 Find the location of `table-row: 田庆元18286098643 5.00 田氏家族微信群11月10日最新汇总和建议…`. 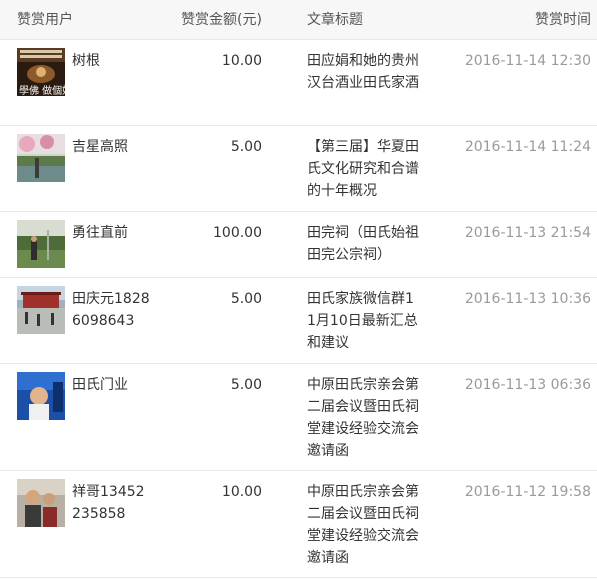

table-row: 田庆元18286098643 5.00 田氏家族微信群11月10日最新汇总和建议… is located at coordinates (298, 321).